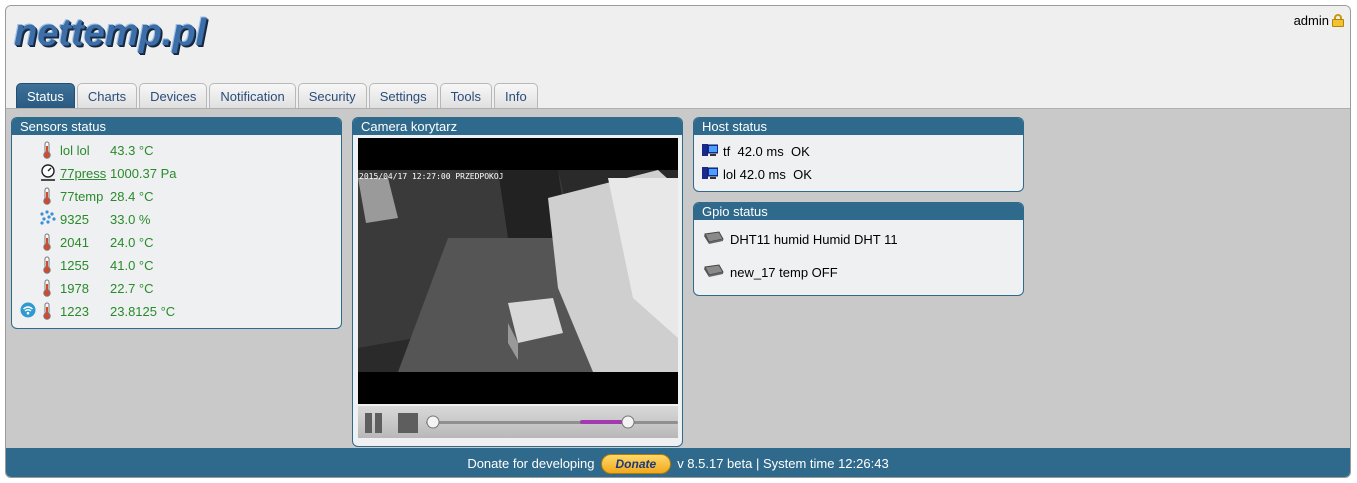  What do you see at coordinates (81, 196) in the screenshot?
I see `sensor-name: 77temp` at bounding box center [81, 196].